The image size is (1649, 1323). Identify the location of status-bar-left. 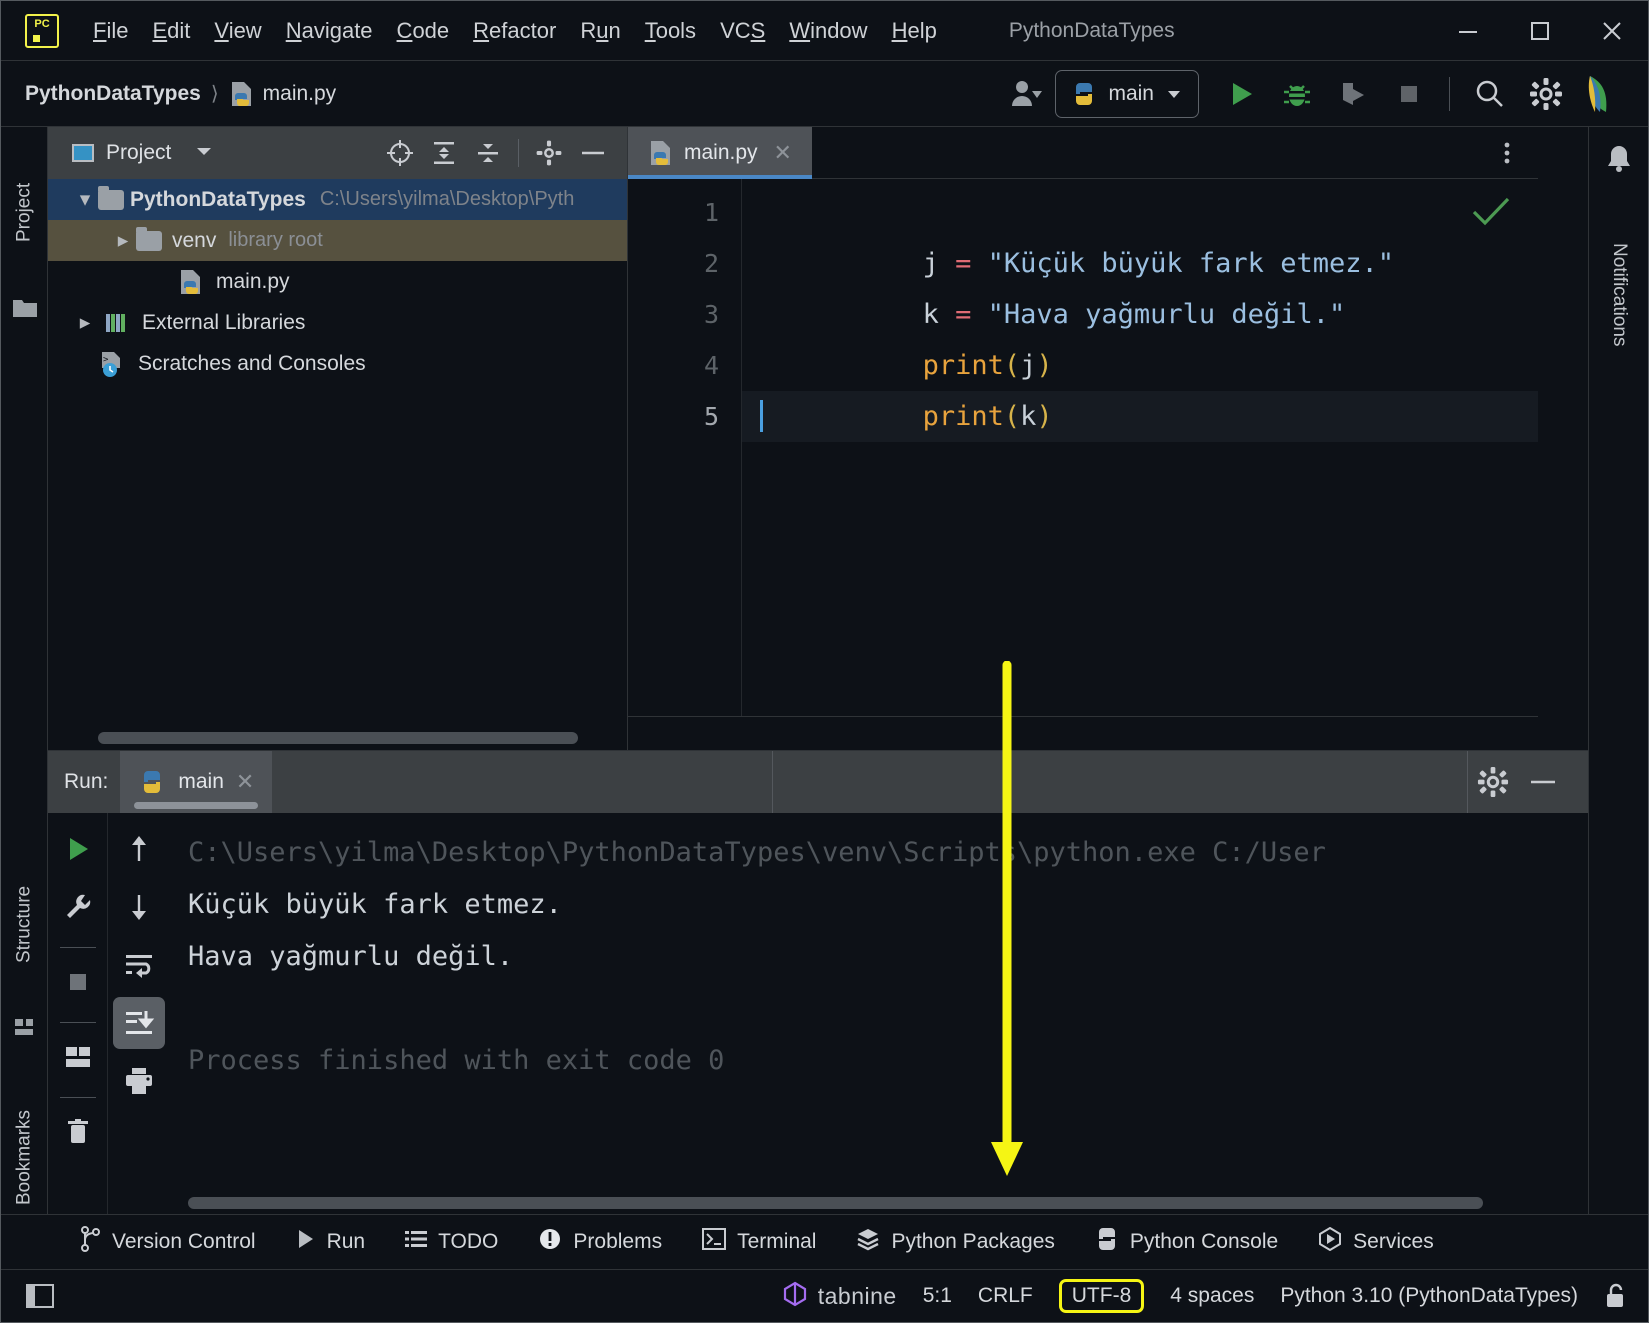
(28, 1296).